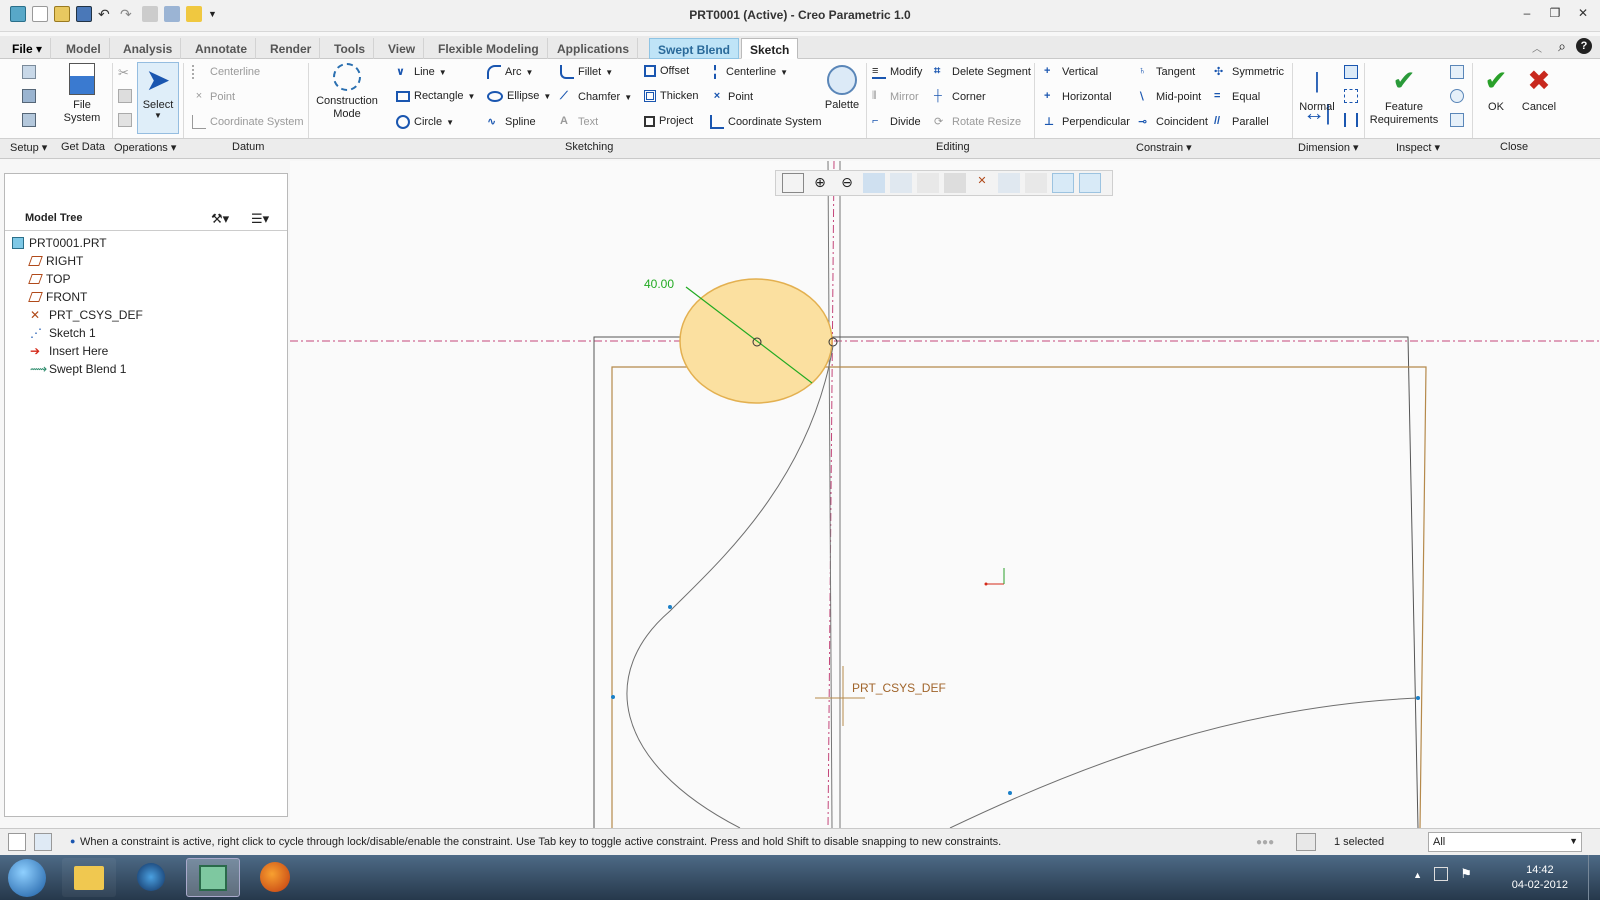 This screenshot has height=900, width=1600. I want to click on ellipse-button: Ellipse ▼, so click(519, 96).